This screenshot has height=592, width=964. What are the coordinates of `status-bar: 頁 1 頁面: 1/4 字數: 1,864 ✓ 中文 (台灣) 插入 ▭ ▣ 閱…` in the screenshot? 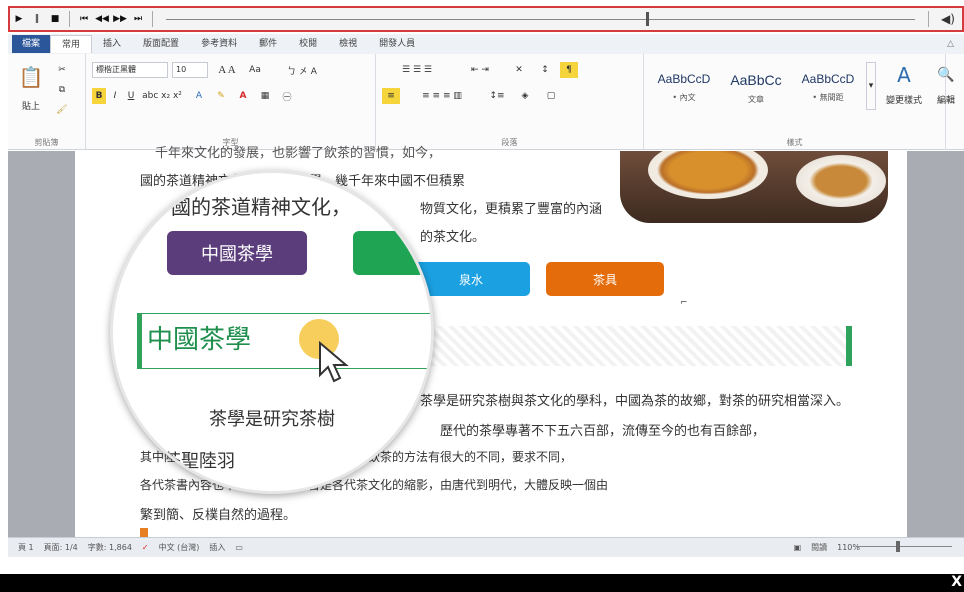 It's located at (486, 547).